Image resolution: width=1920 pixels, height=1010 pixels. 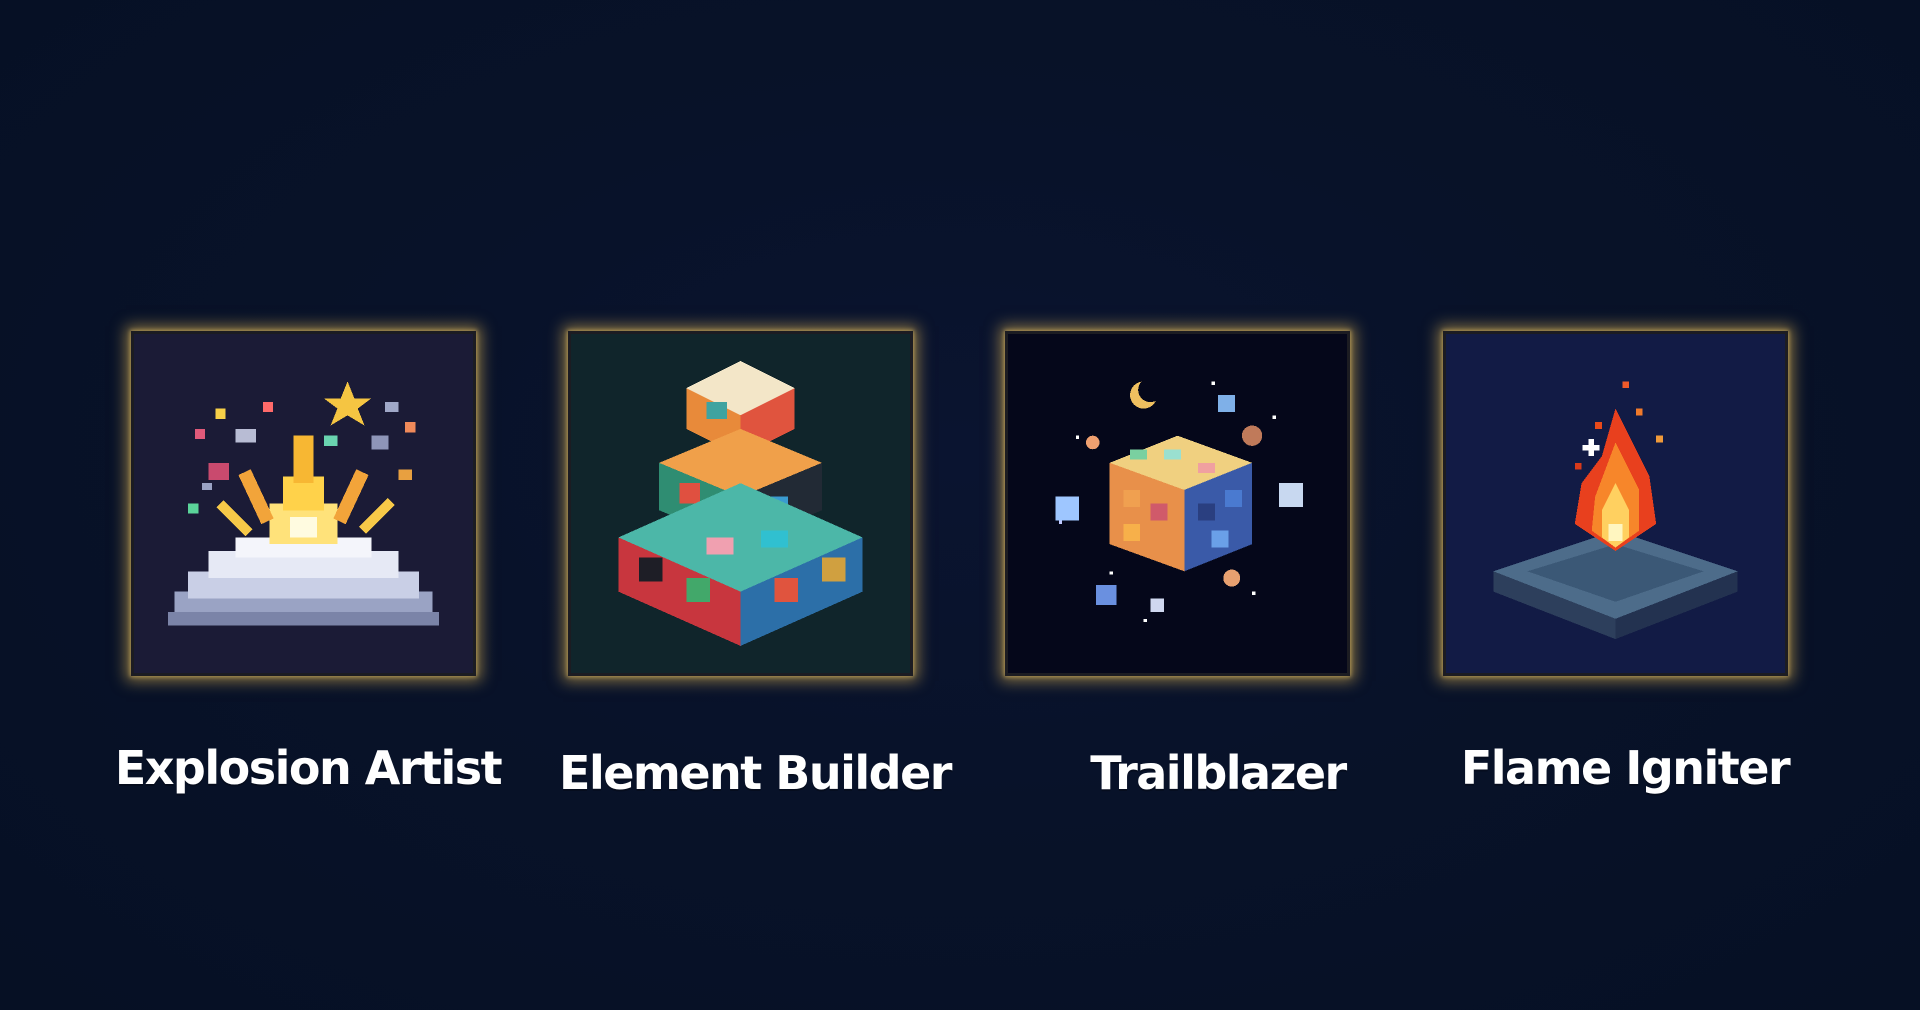 What do you see at coordinates (1615, 510) in the screenshot?
I see `campfire-icon` at bounding box center [1615, 510].